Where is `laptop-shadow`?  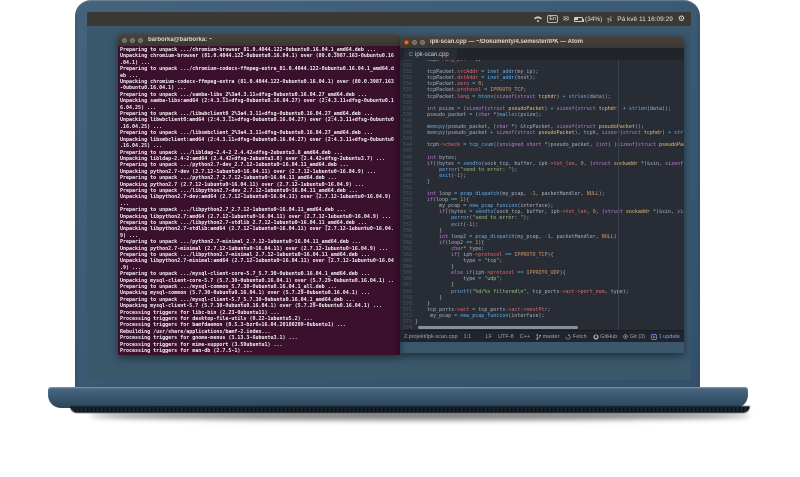 laptop-shadow is located at coordinates (420, 415).